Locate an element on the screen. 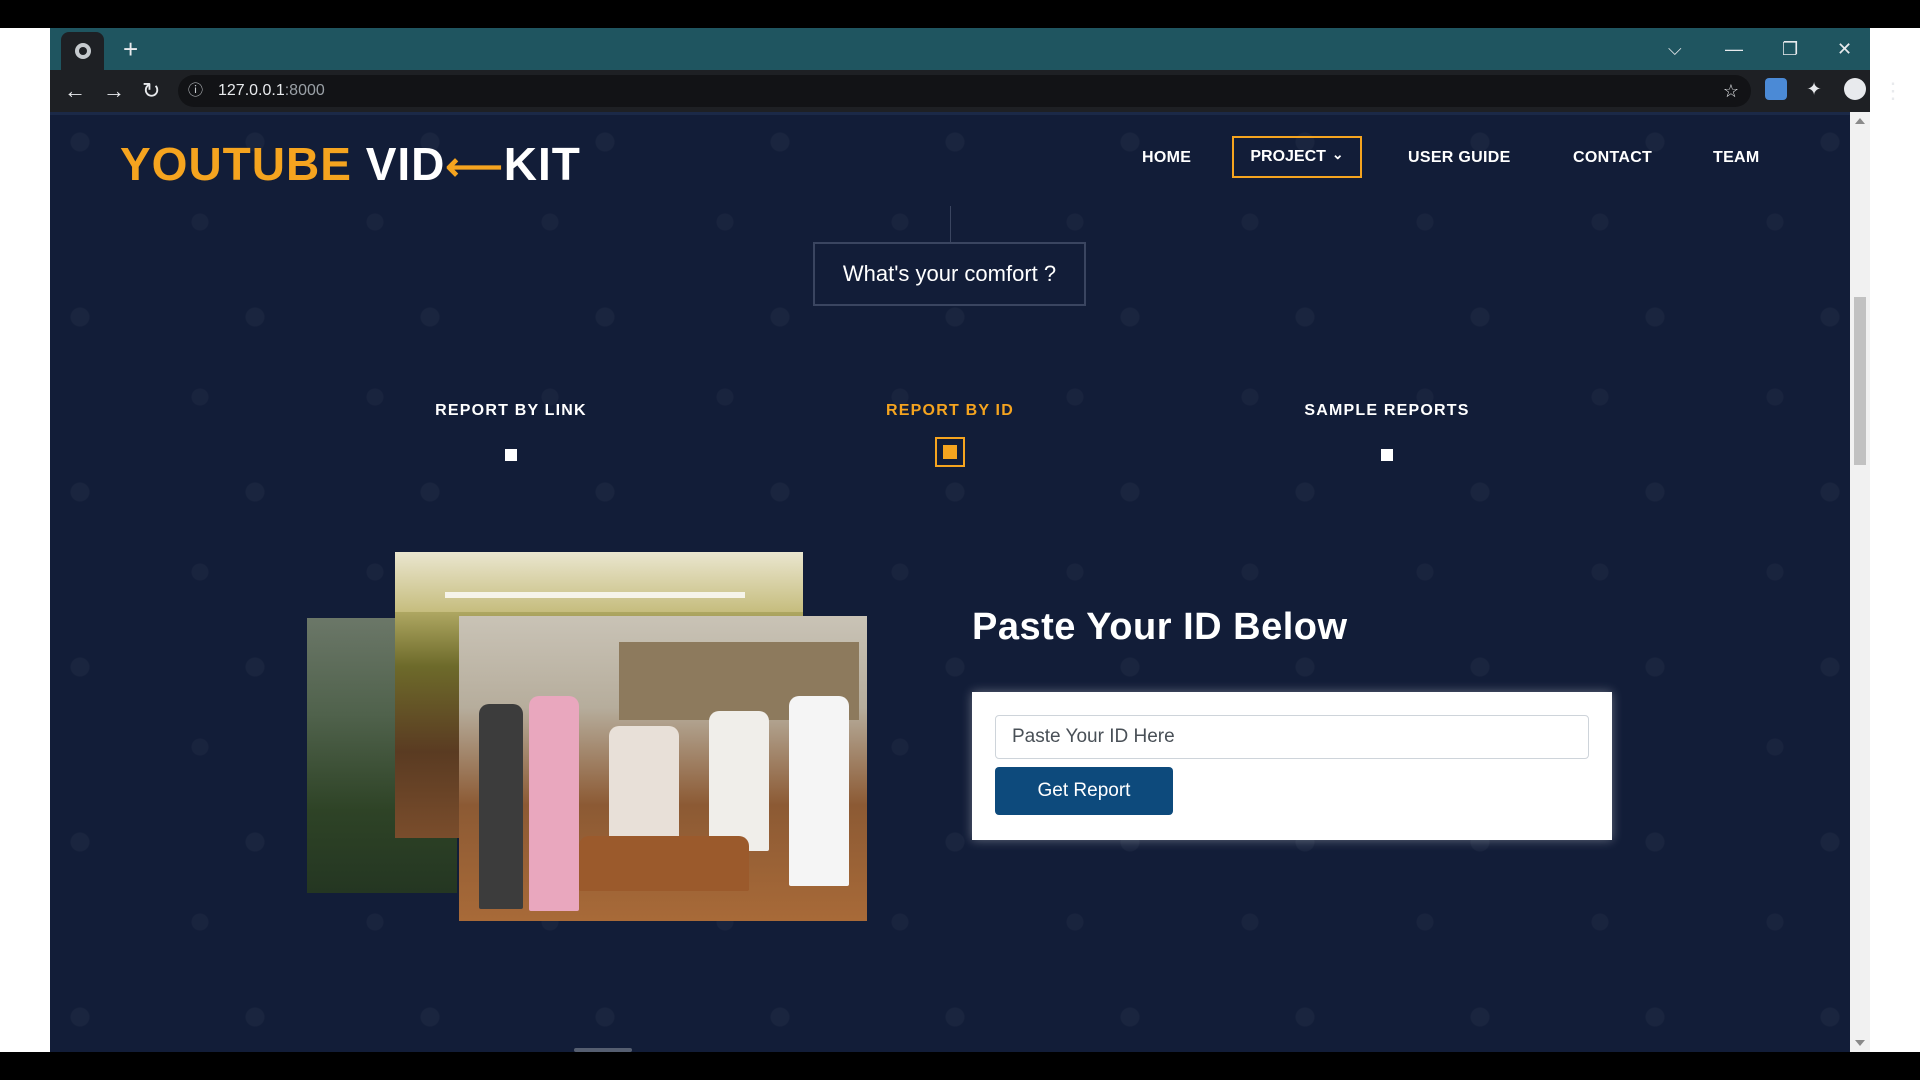  logo-youtube: YOUTUBE is located at coordinates (236, 164).